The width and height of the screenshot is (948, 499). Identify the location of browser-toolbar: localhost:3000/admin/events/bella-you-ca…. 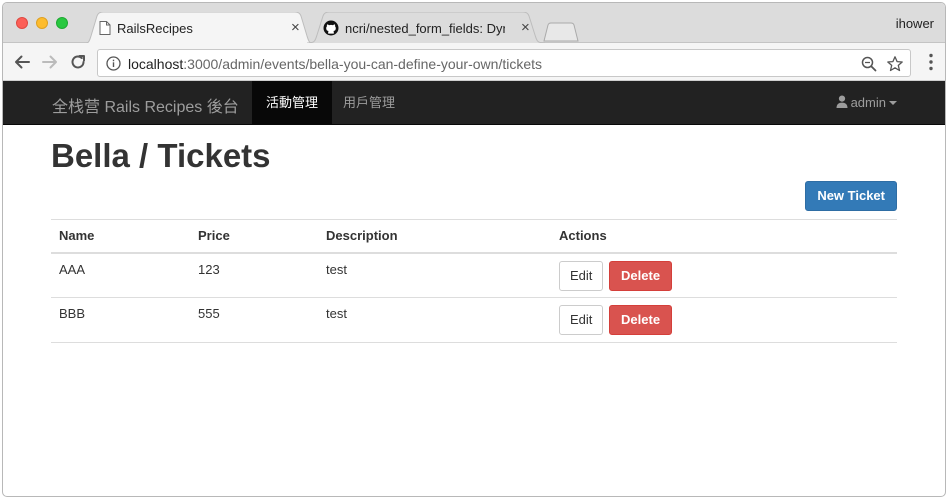
(474, 62).